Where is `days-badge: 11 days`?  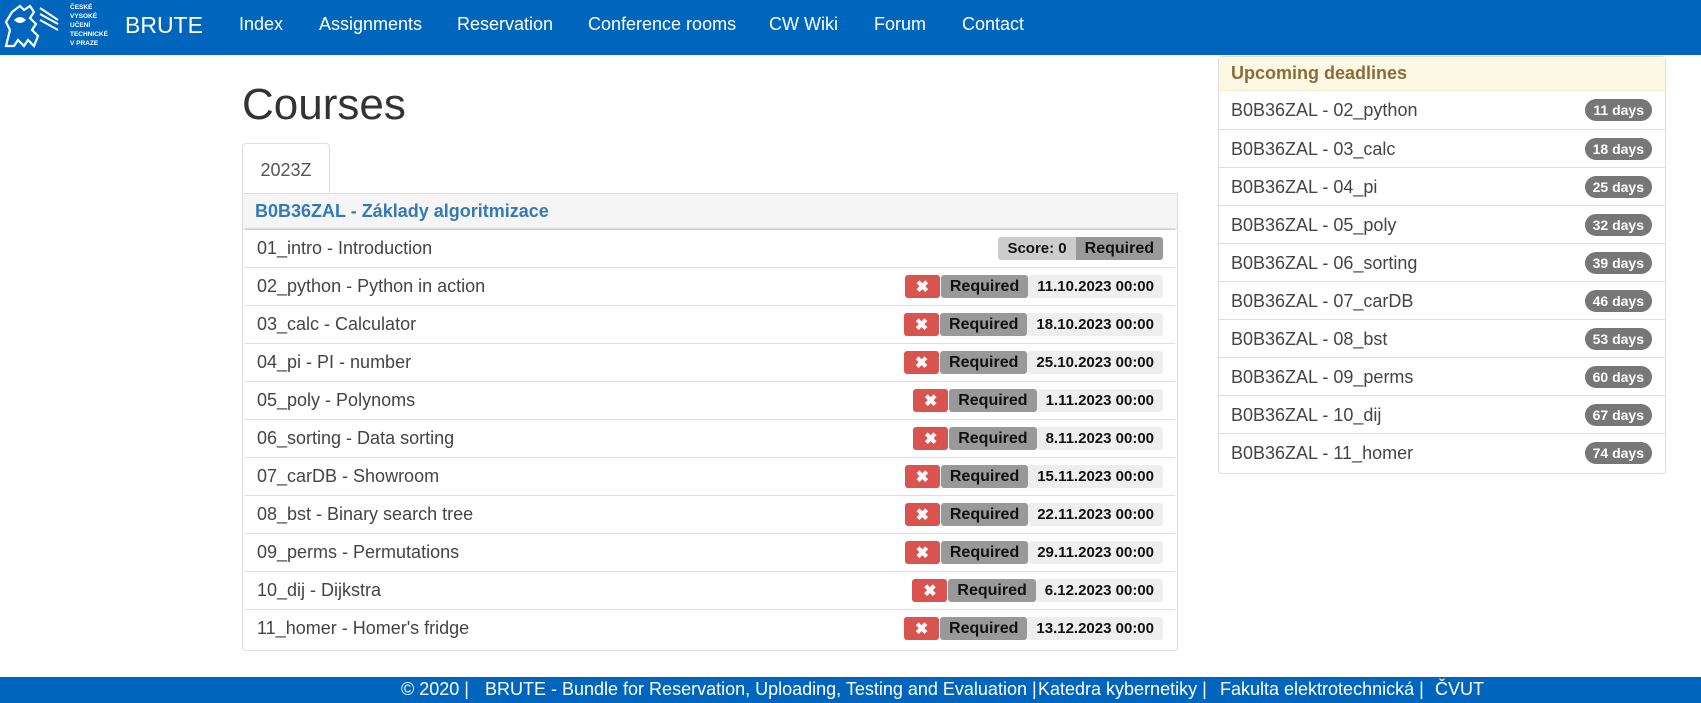 days-badge: 11 days is located at coordinates (1618, 110).